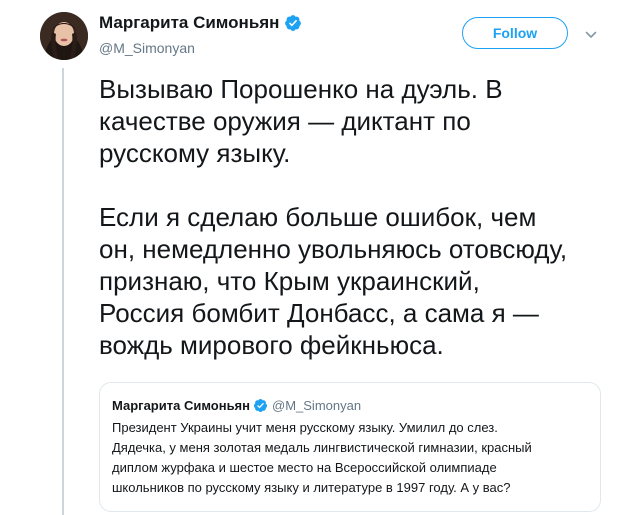  What do you see at coordinates (515, 33) in the screenshot?
I see `follow-button: Follow` at bounding box center [515, 33].